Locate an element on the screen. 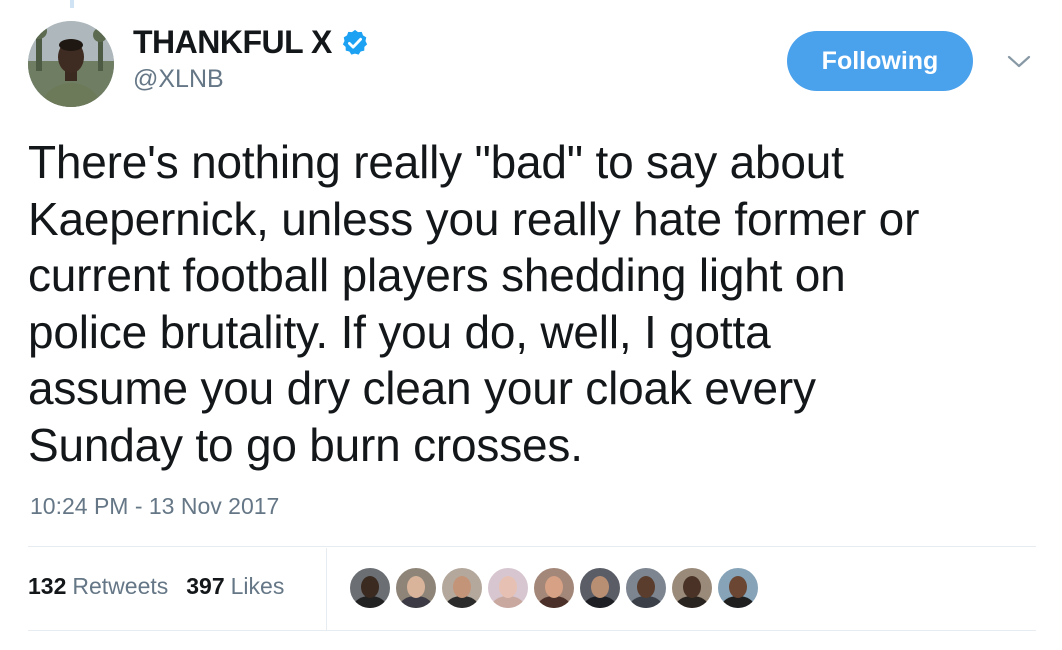  liker-avatars is located at coordinates (555, 588).